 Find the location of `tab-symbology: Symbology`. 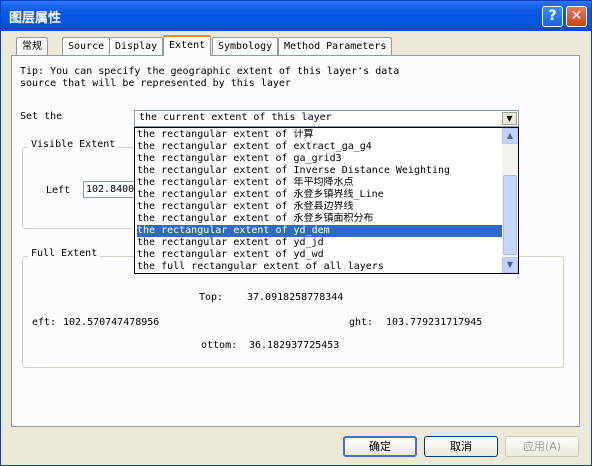

tab-symbology: Symbology is located at coordinates (245, 46).